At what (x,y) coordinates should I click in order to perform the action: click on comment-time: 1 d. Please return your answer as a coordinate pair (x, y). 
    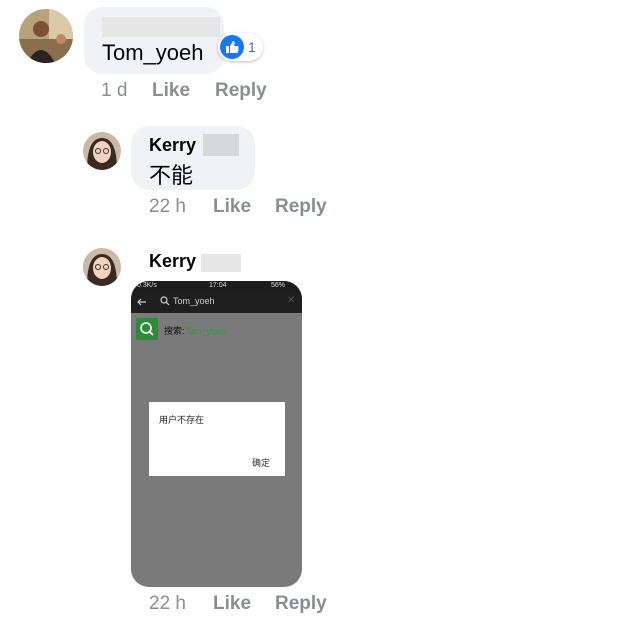
    Looking at the image, I should click on (114, 91).